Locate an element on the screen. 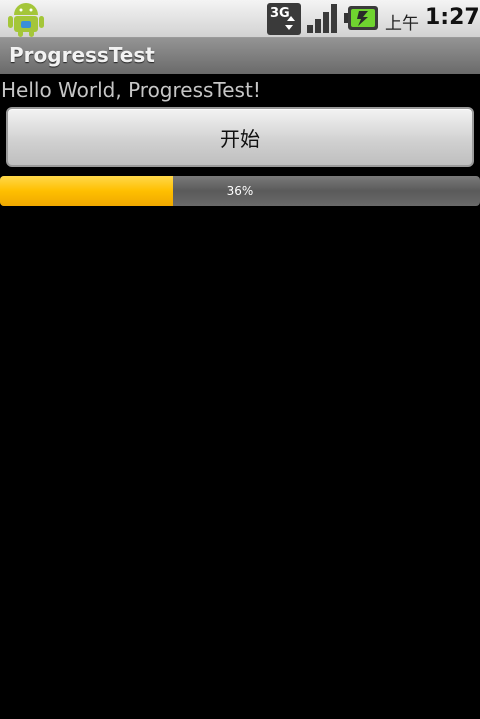 The height and width of the screenshot is (719, 480). battery-charging-icon is located at coordinates (361, 18).